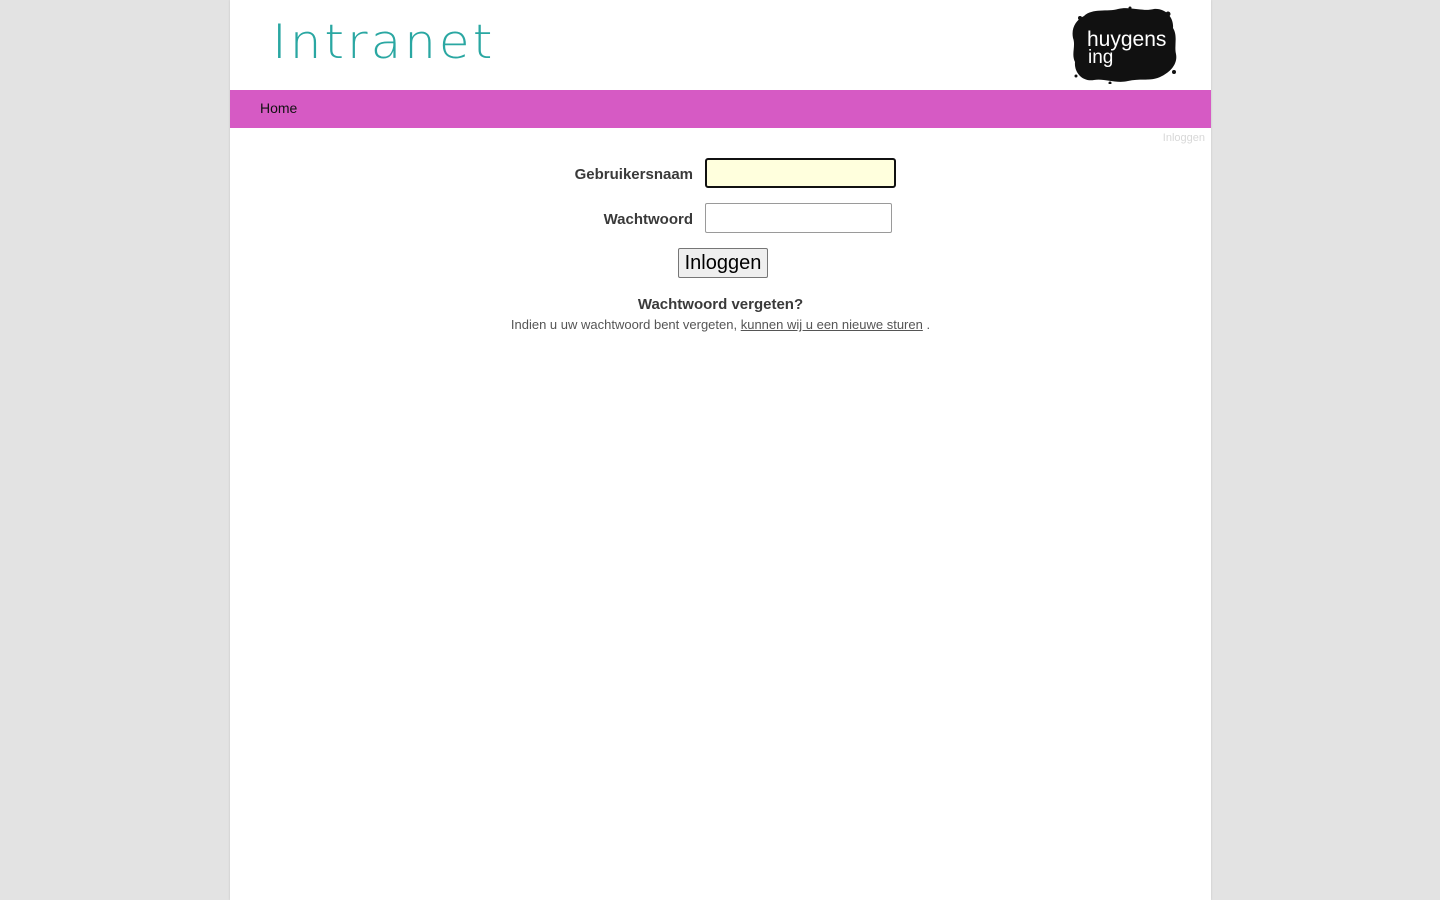 The height and width of the screenshot is (900, 1440). I want to click on login-button: Inloggen, so click(723, 263).